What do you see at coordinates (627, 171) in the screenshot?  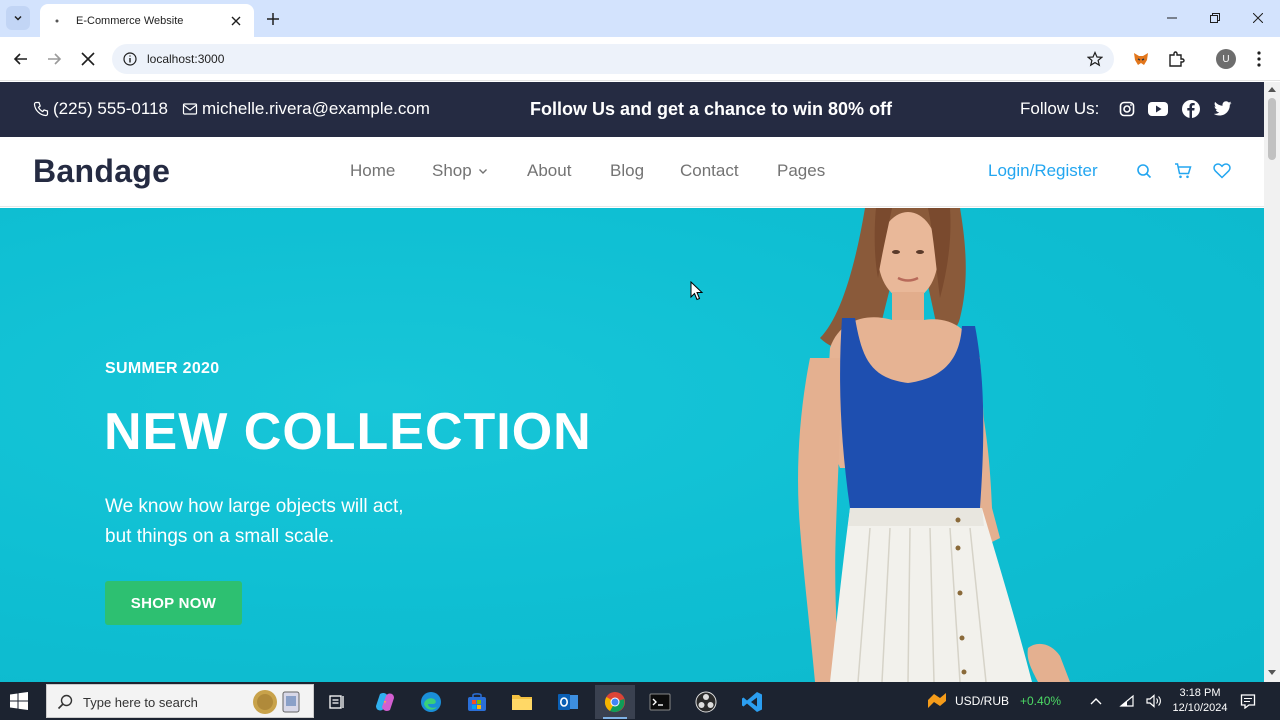 I see `nav-link-blog: Blog` at bounding box center [627, 171].